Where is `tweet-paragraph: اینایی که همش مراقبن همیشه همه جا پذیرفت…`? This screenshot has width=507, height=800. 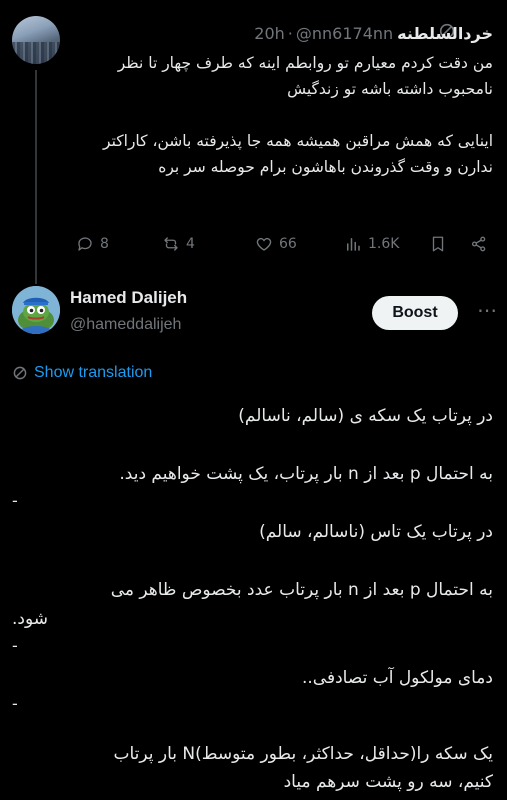
tweet-paragraph: اینایی که همش مراقبن همیشه همه جا پذیرفت… is located at coordinates (298, 154).